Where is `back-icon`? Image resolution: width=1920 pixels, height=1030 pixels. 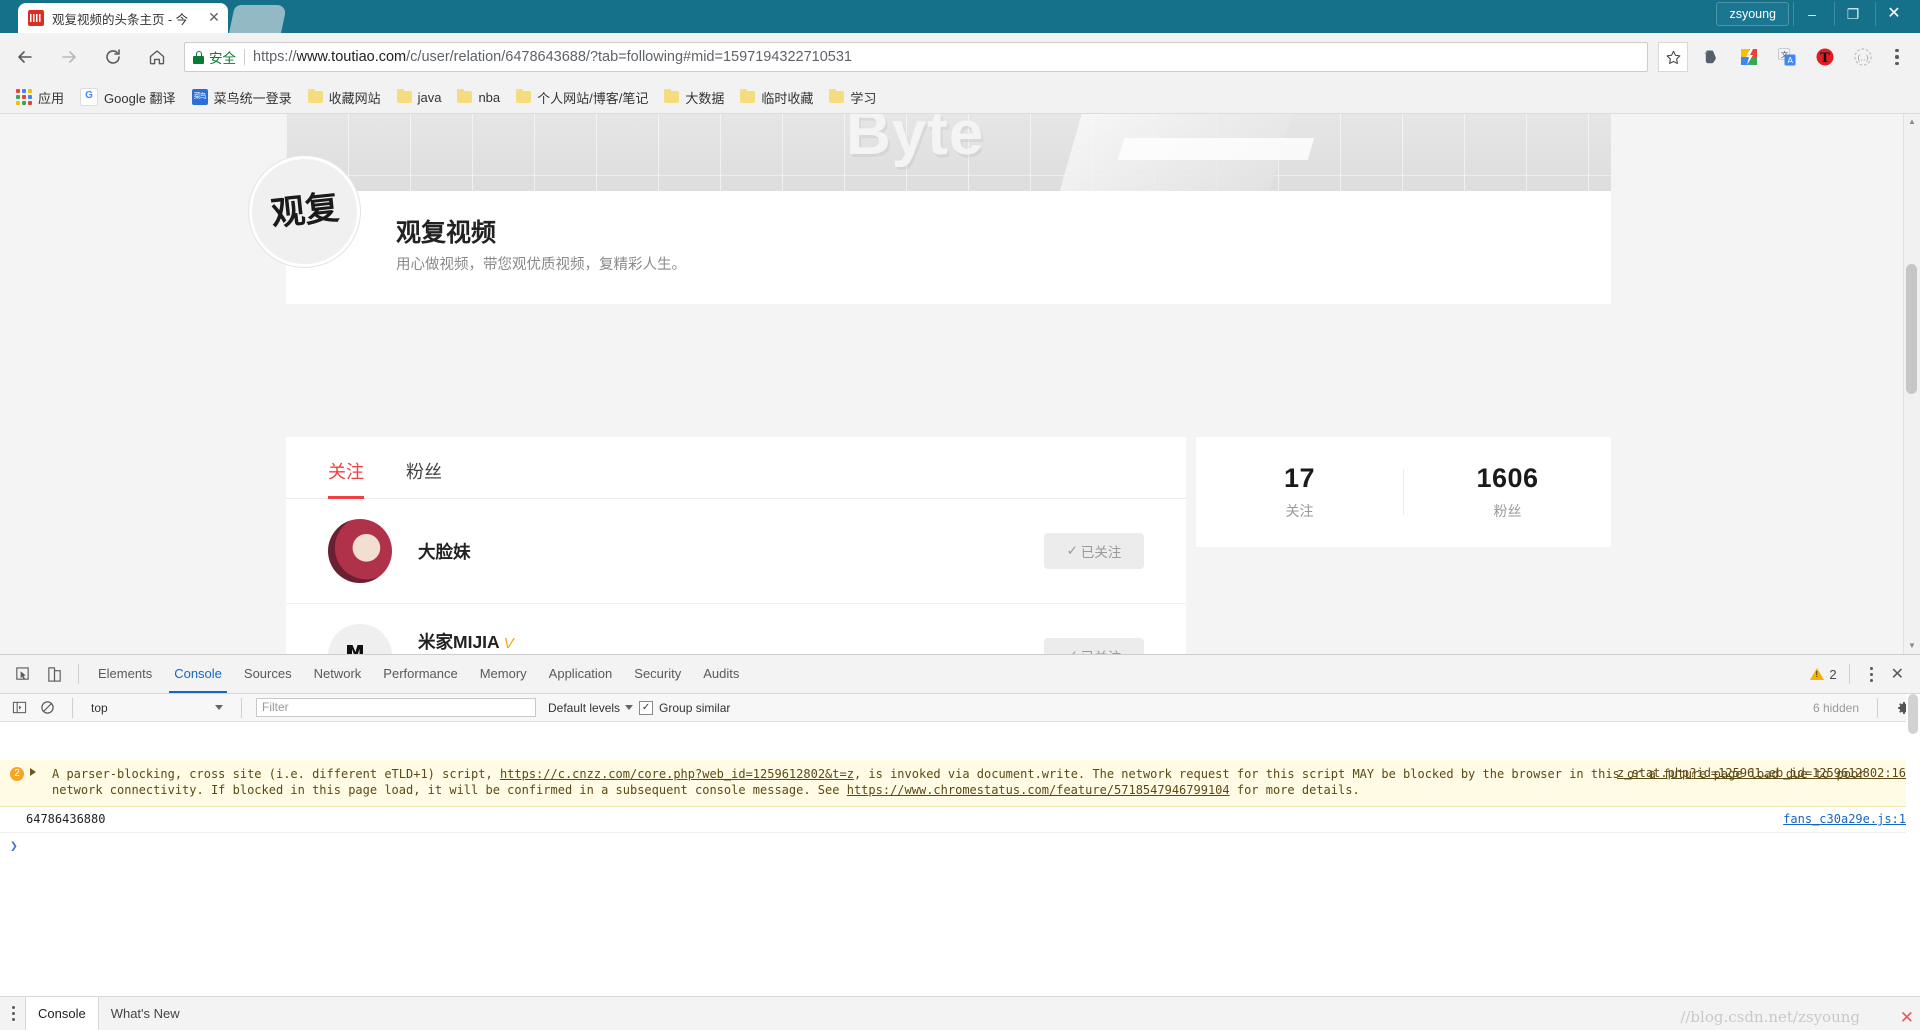
back-icon is located at coordinates (25, 57).